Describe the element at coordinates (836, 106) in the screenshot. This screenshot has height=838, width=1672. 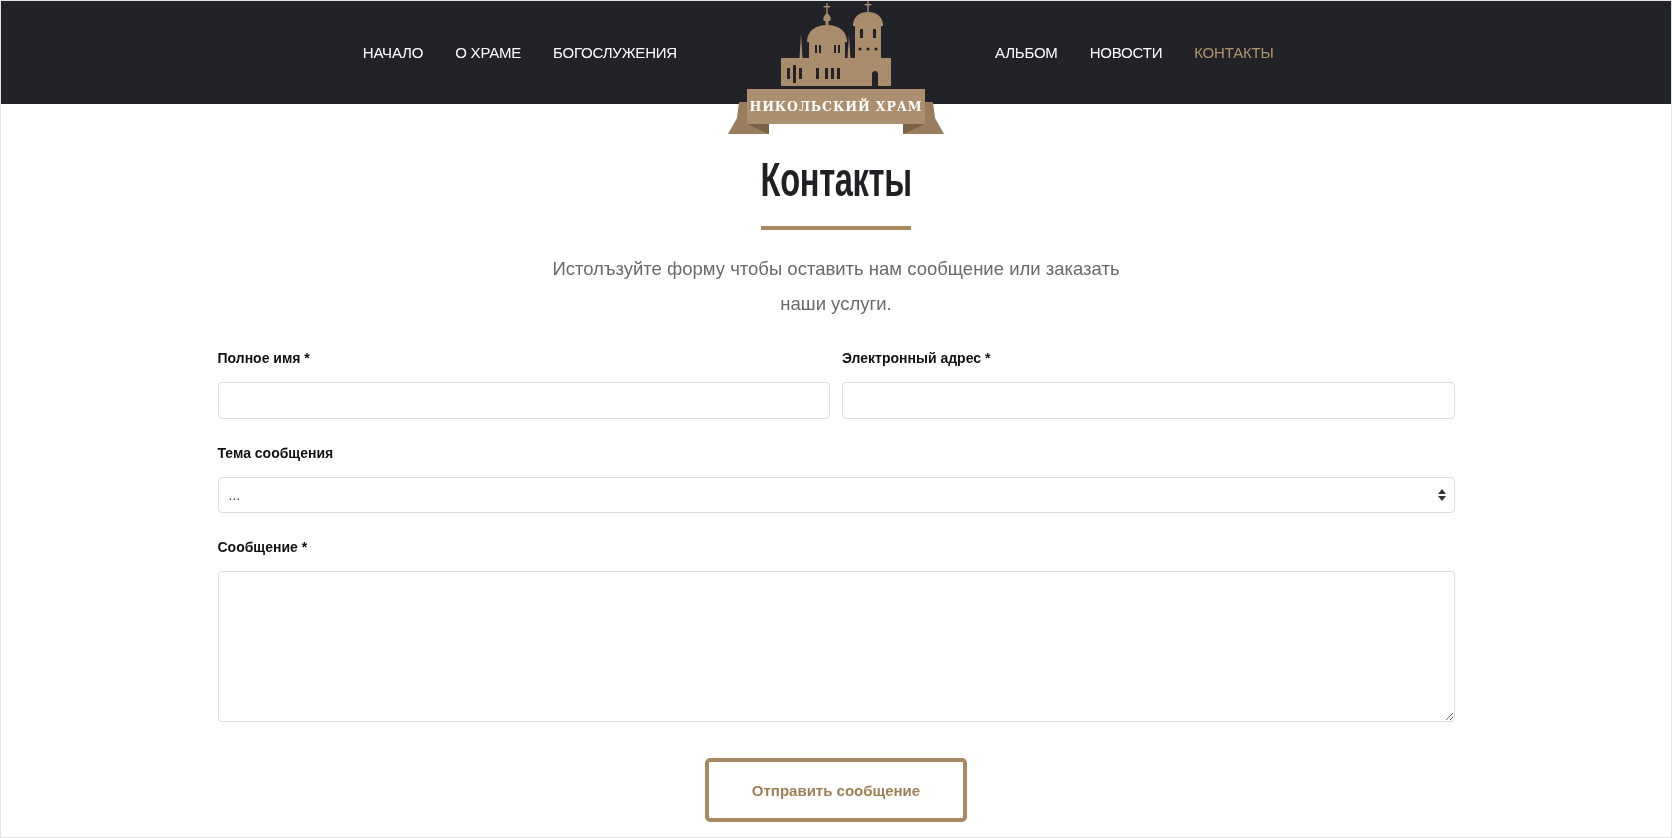
I see `logo-text: НИКОЛЬСКИЙ ХРАМ` at that location.